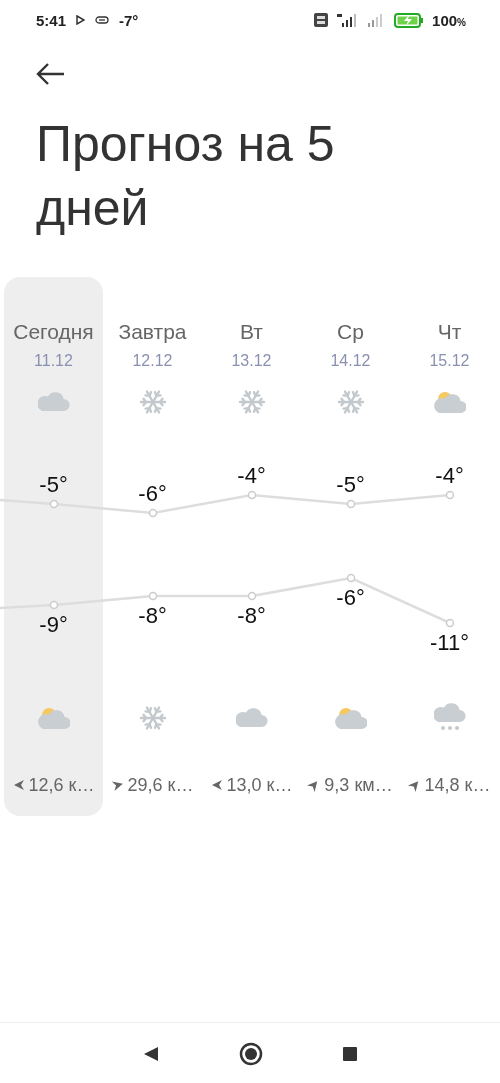  I want to click on recents-nav-button, so click(350, 1053).